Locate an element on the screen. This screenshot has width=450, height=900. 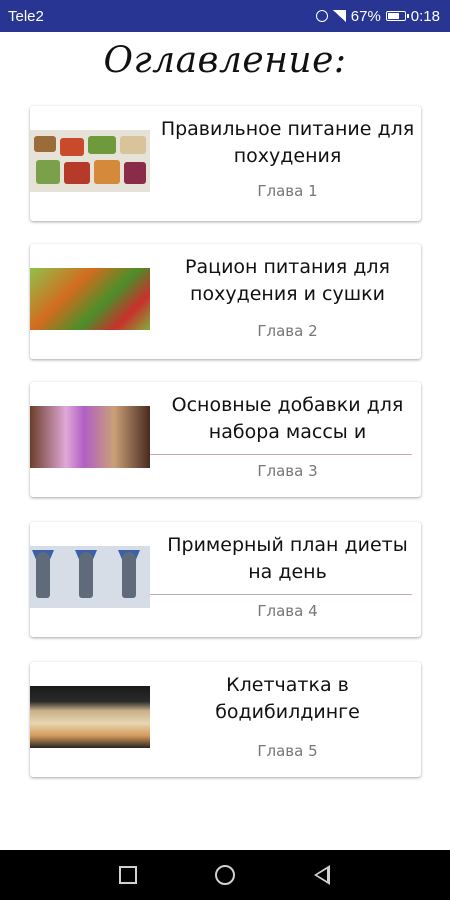
clock: 0:18 is located at coordinates (425, 16).